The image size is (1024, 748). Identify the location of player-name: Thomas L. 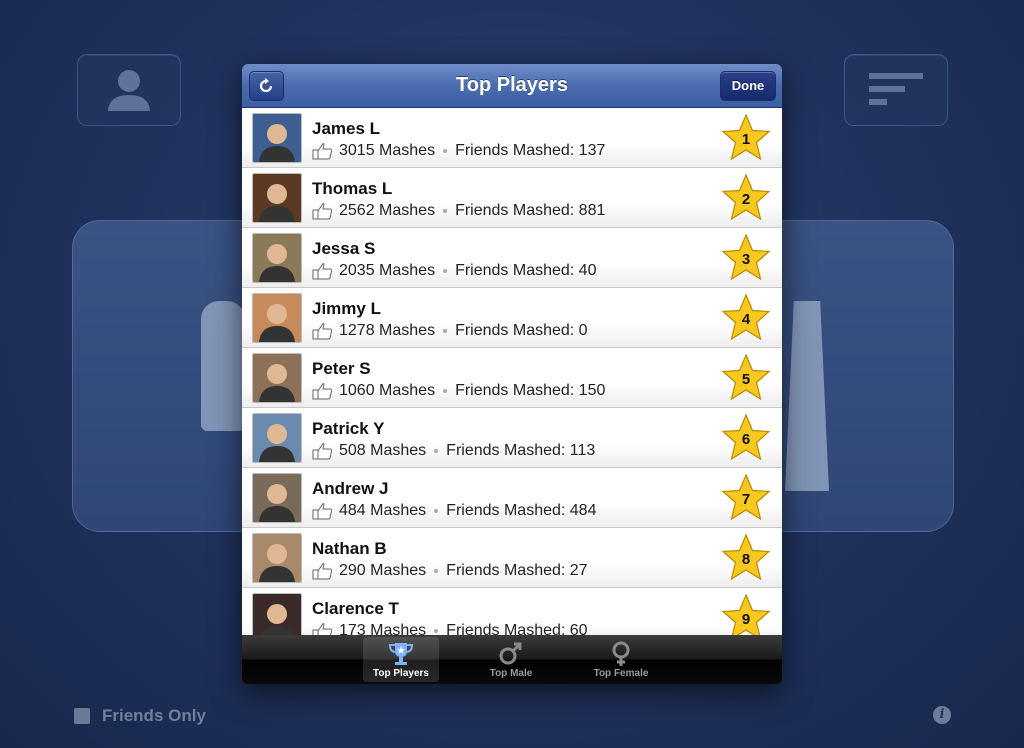
(352, 188).